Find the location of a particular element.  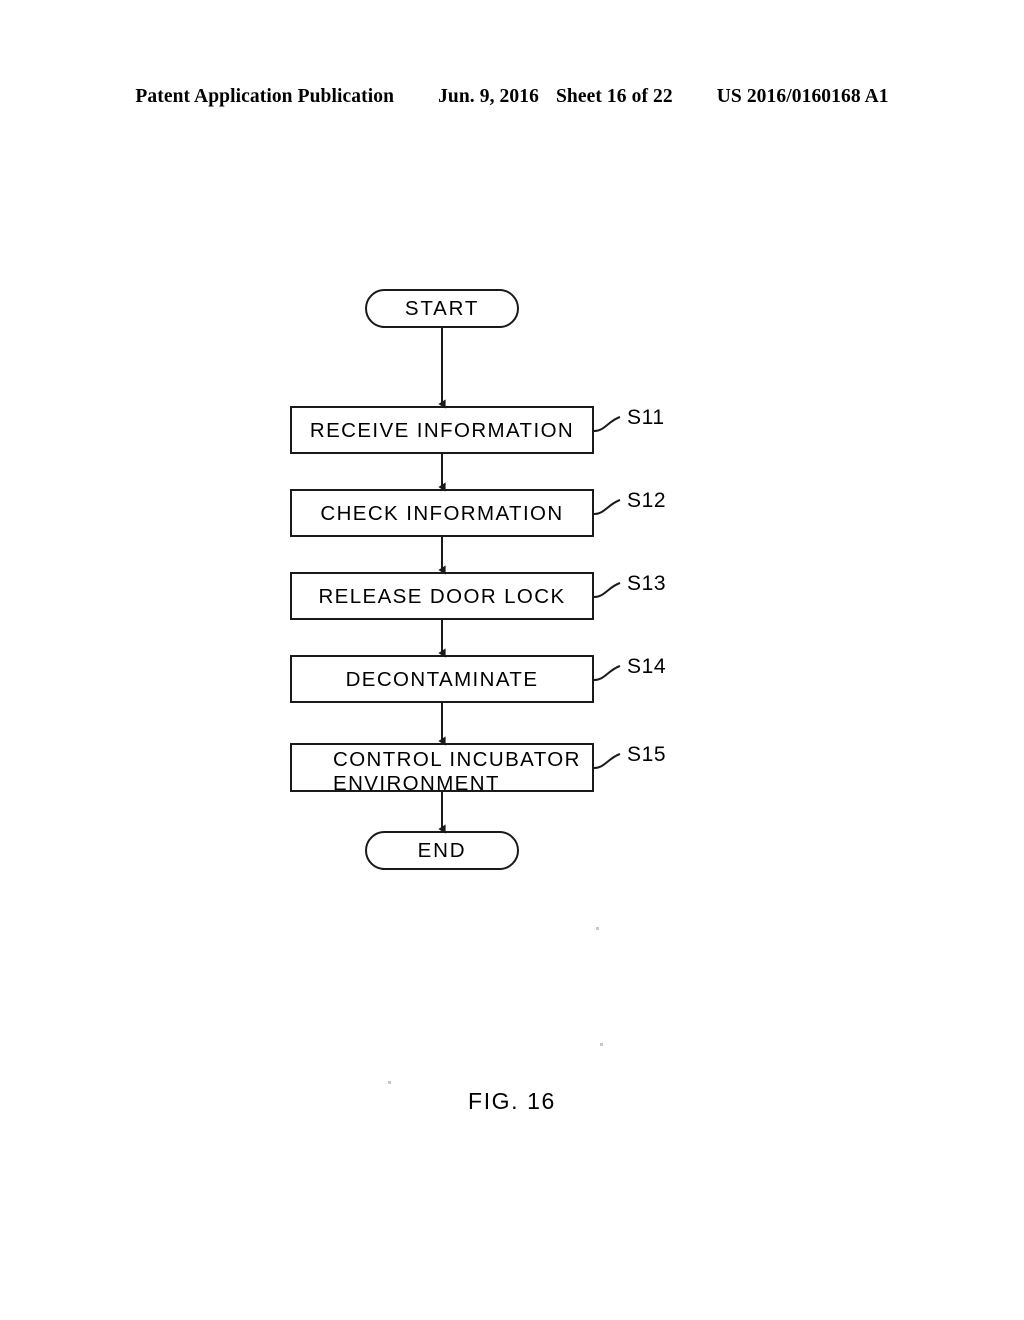

process-label-s11: RECEIVE INFORMATION is located at coordinates (442, 430).